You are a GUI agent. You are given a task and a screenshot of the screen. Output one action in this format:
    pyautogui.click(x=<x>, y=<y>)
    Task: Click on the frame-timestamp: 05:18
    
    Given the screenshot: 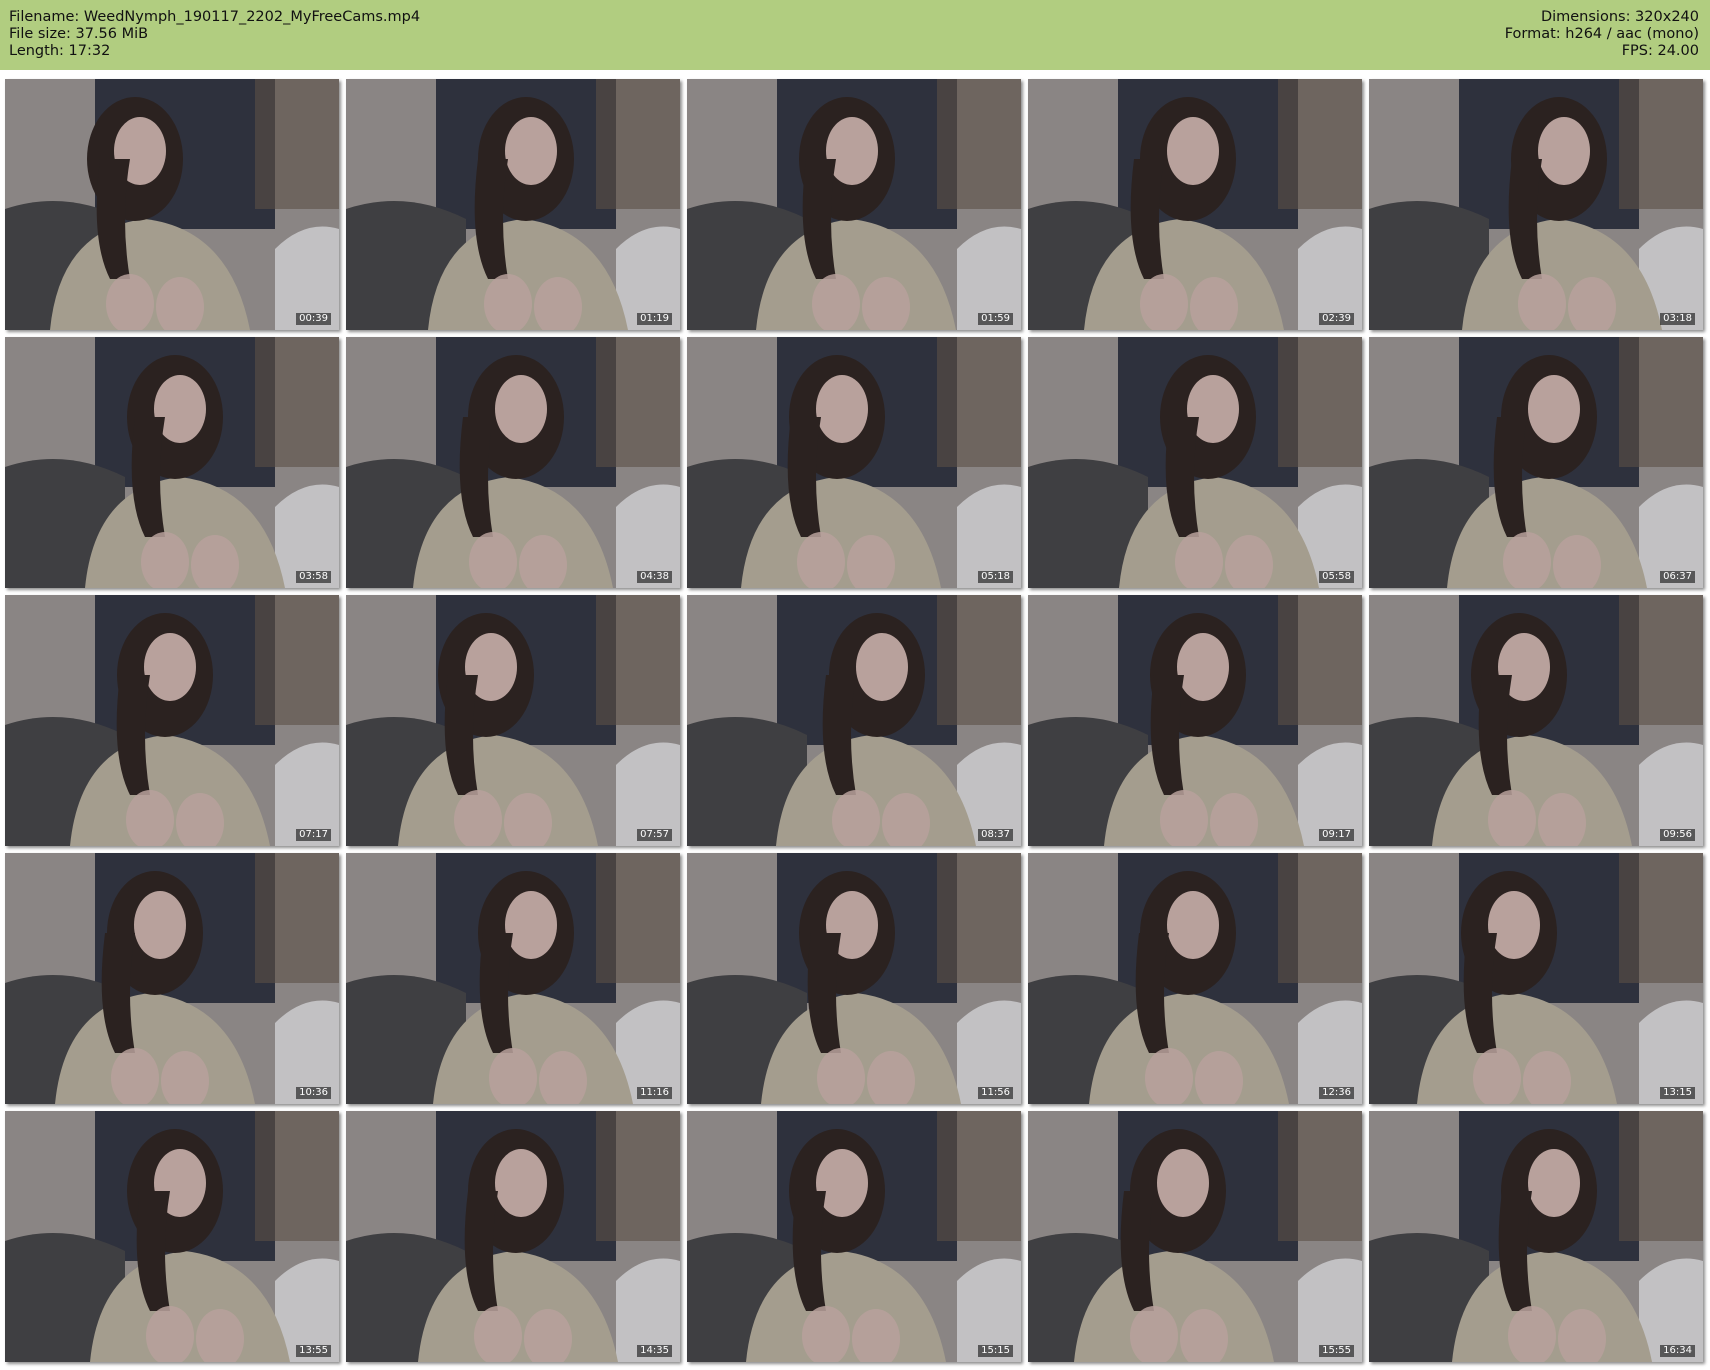 What is the action you would take?
    pyautogui.click(x=995, y=577)
    